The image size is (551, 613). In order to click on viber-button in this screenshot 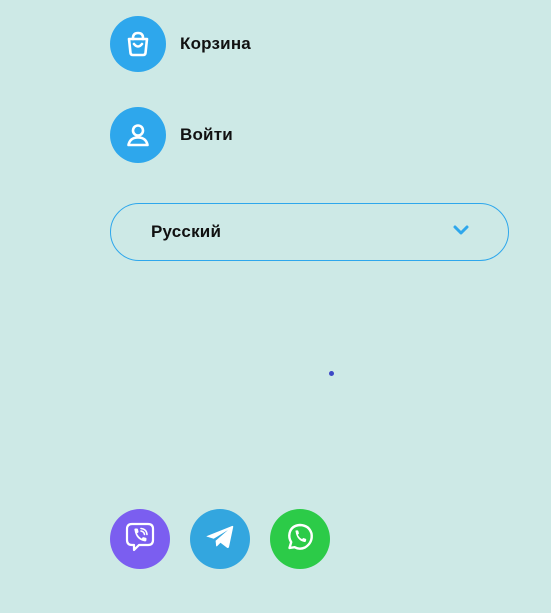, I will do `click(140, 539)`.